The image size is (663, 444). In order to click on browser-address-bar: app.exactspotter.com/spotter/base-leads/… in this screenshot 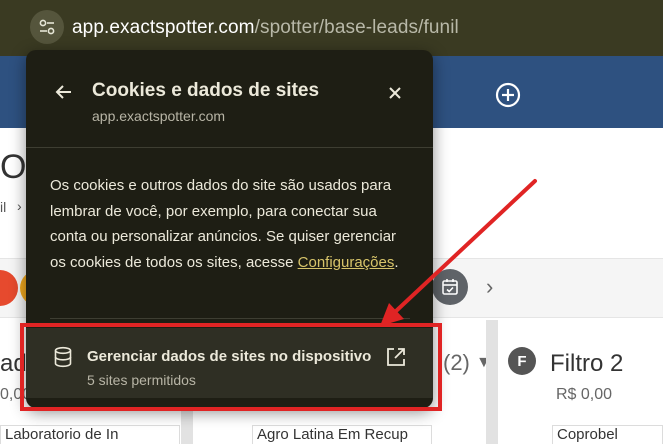, I will do `click(331, 28)`.